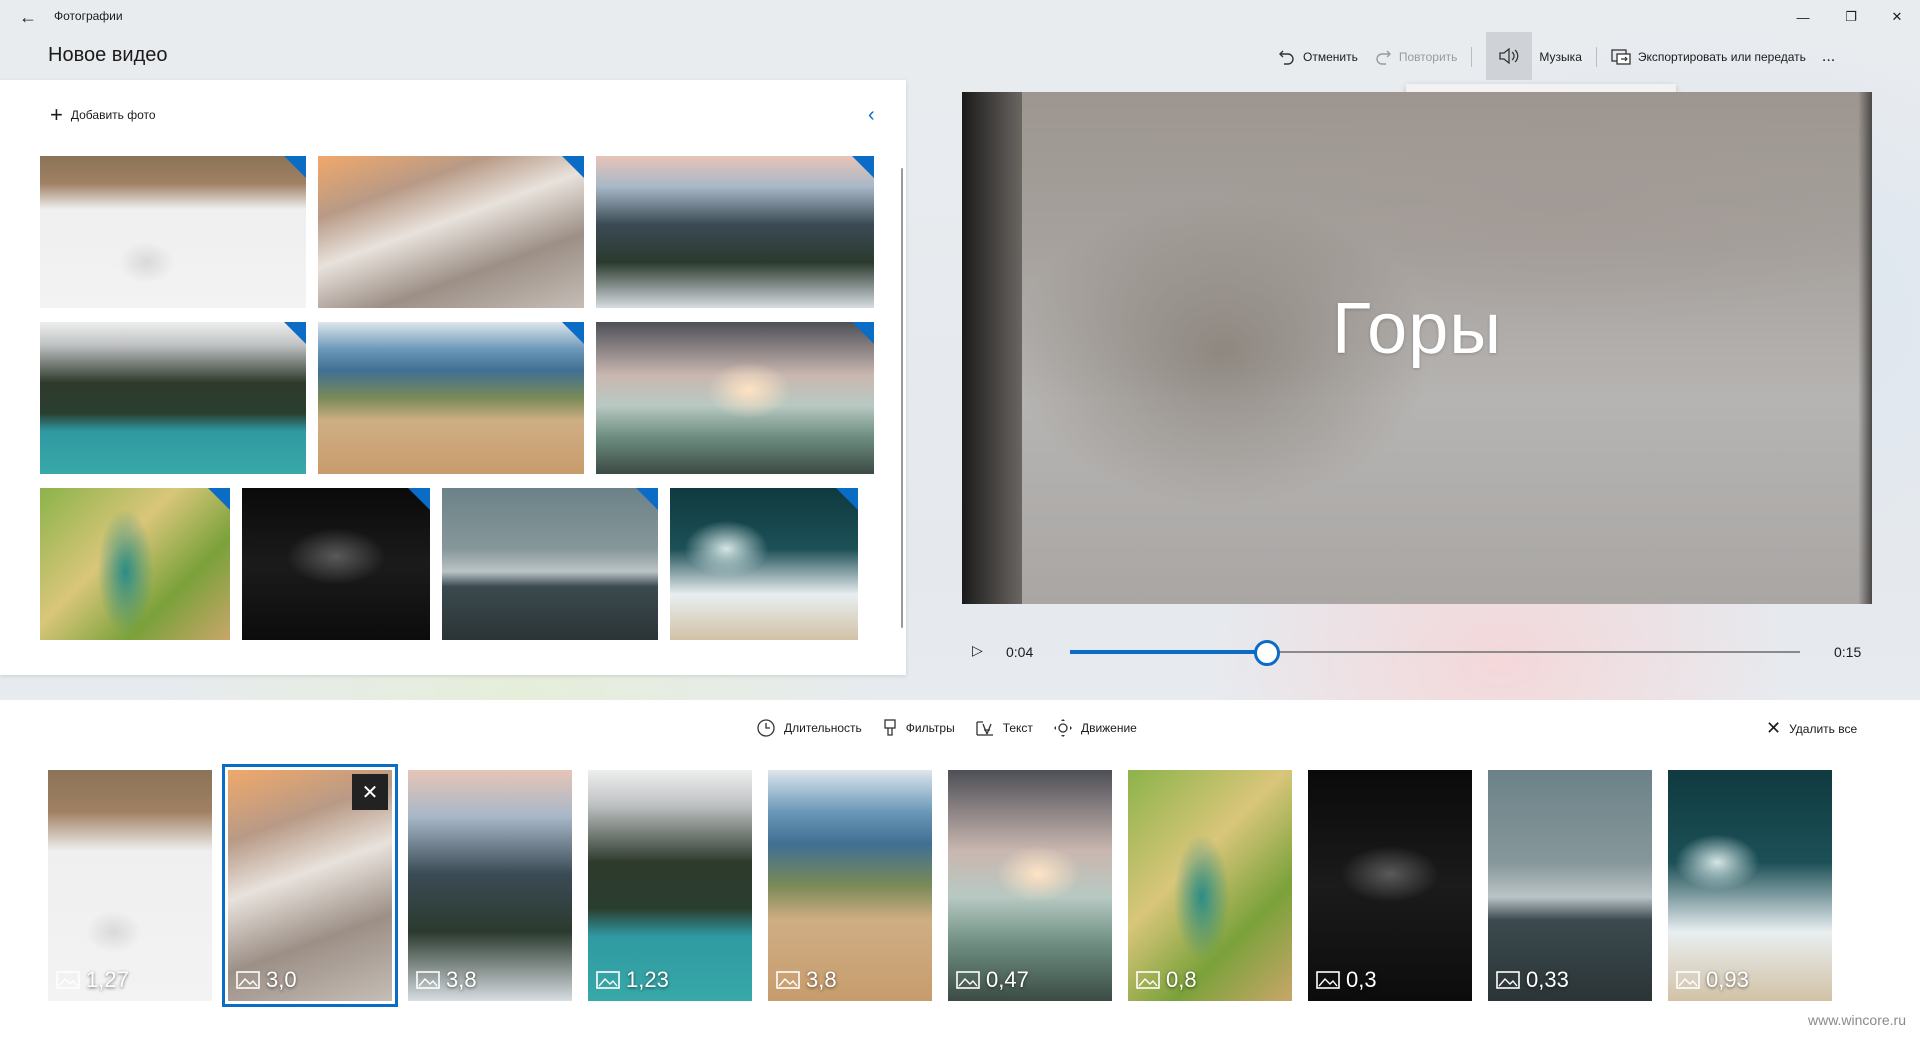 This screenshot has width=1920, height=1040. I want to click on total-time: 0:15, so click(1848, 652).